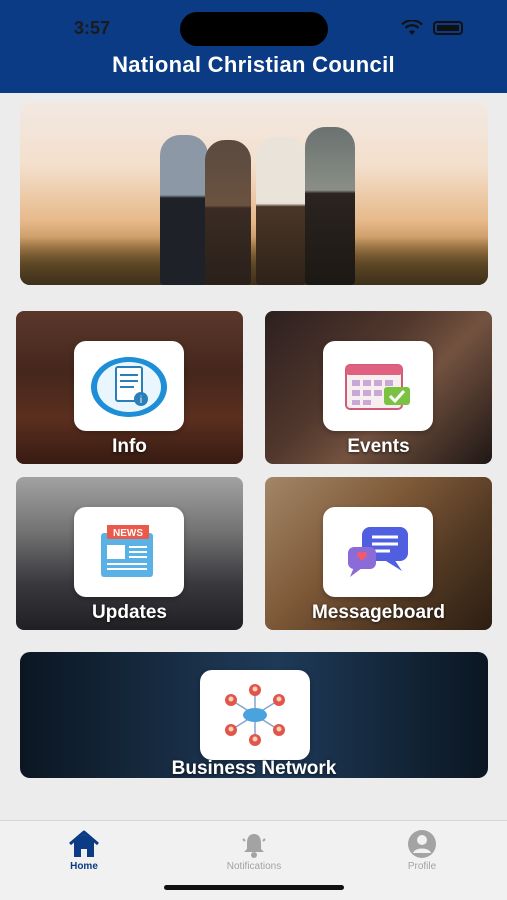 The image size is (507, 900). I want to click on info-tile: i Info, so click(129, 387).